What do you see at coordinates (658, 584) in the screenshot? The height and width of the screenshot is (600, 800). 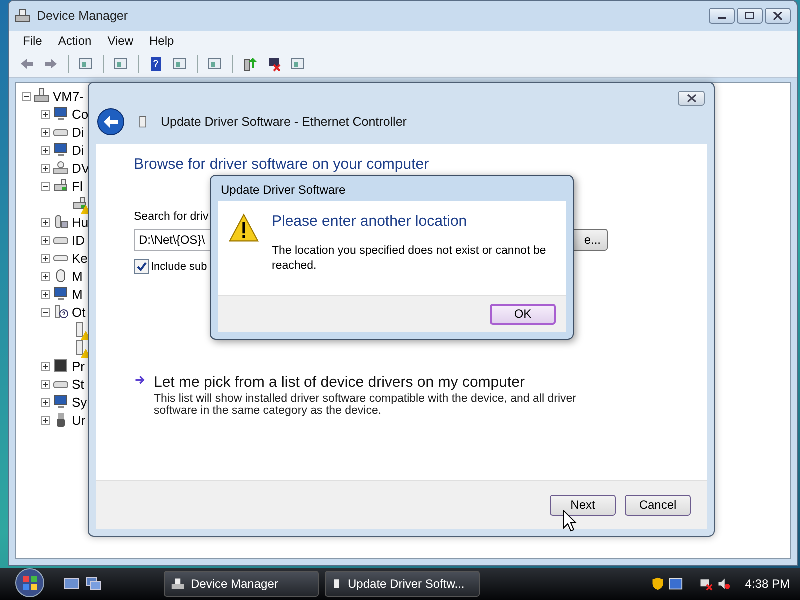 I see `shield-icon` at bounding box center [658, 584].